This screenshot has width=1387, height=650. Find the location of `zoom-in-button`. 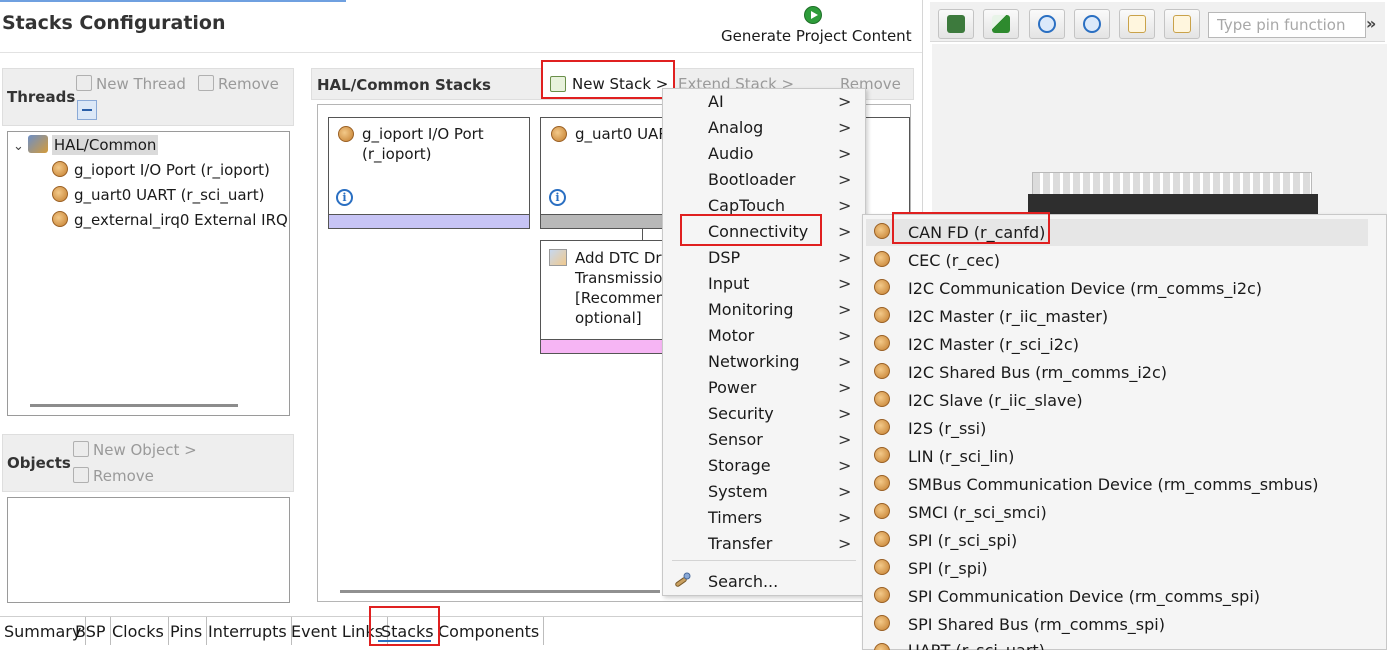

zoom-in-button is located at coordinates (1092, 24).